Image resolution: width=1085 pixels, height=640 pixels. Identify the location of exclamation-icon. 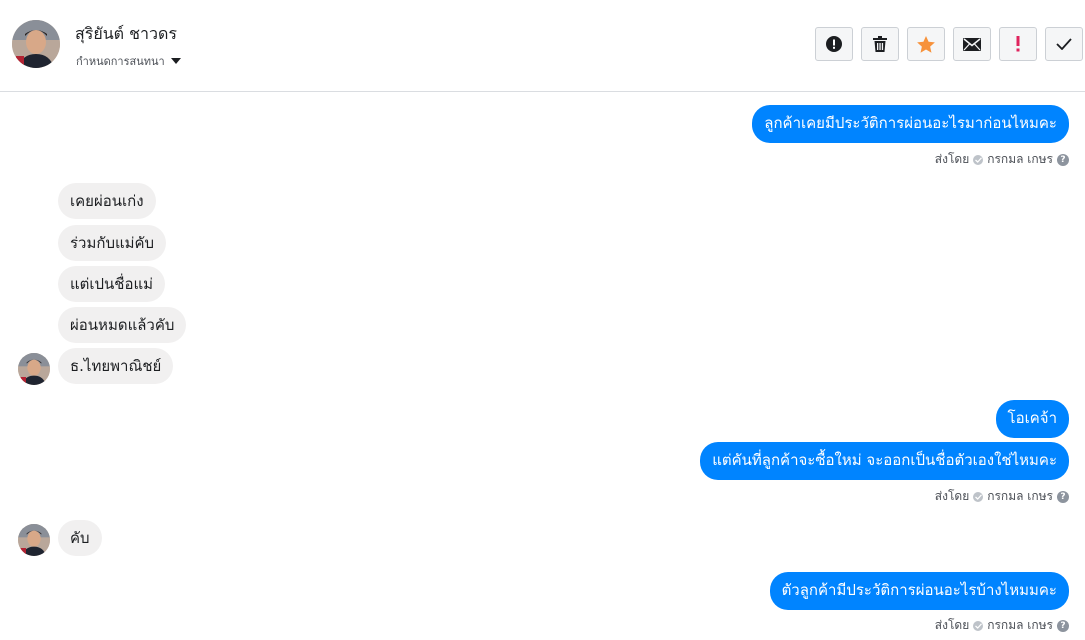
(1018, 44).